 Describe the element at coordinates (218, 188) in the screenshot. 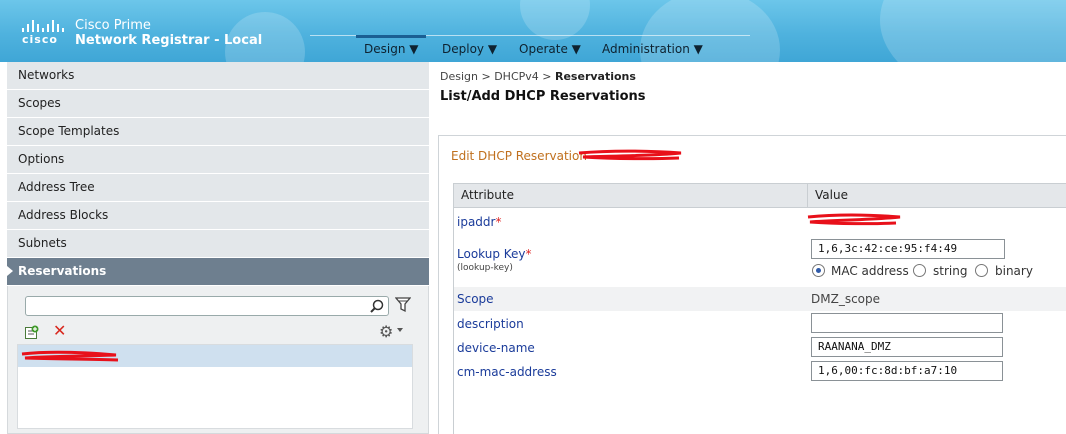

I see `sidebar-item-address-tree: Address Tree` at that location.